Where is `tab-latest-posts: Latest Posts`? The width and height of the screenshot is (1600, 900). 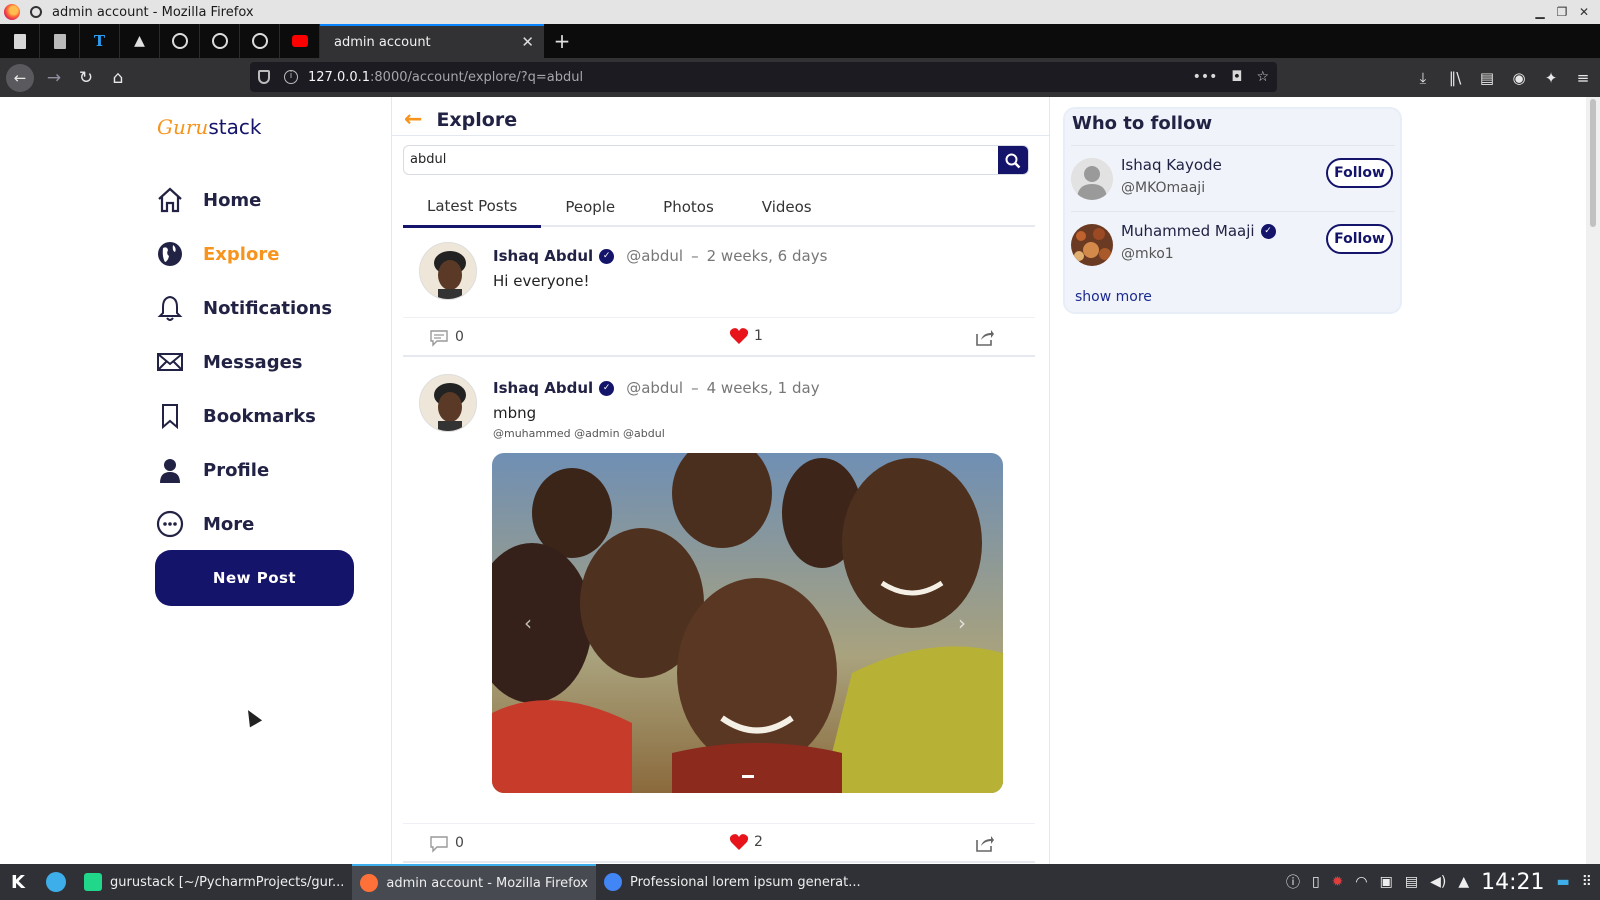
tab-latest-posts: Latest Posts is located at coordinates (472, 207).